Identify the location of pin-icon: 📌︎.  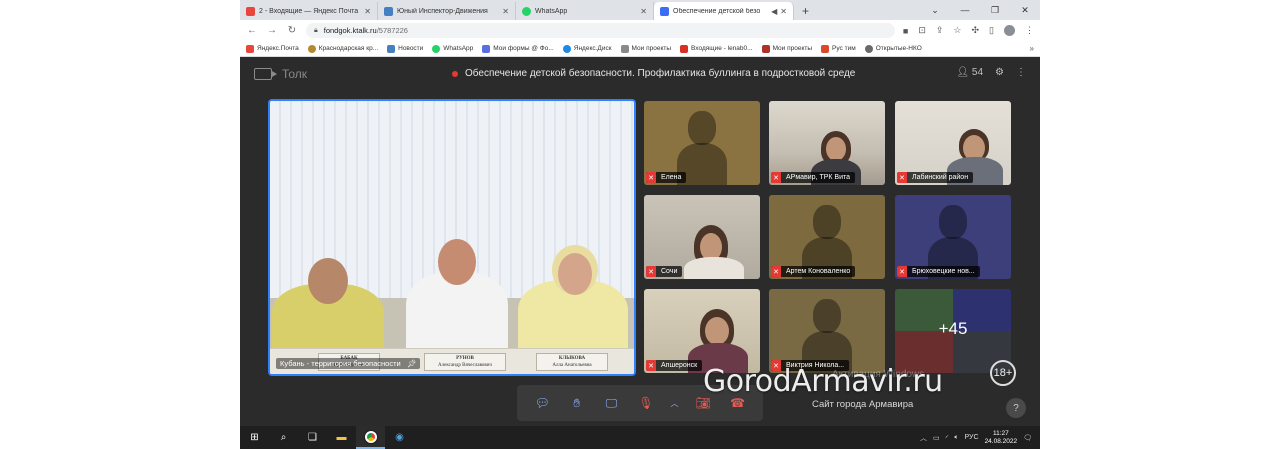
(412, 363).